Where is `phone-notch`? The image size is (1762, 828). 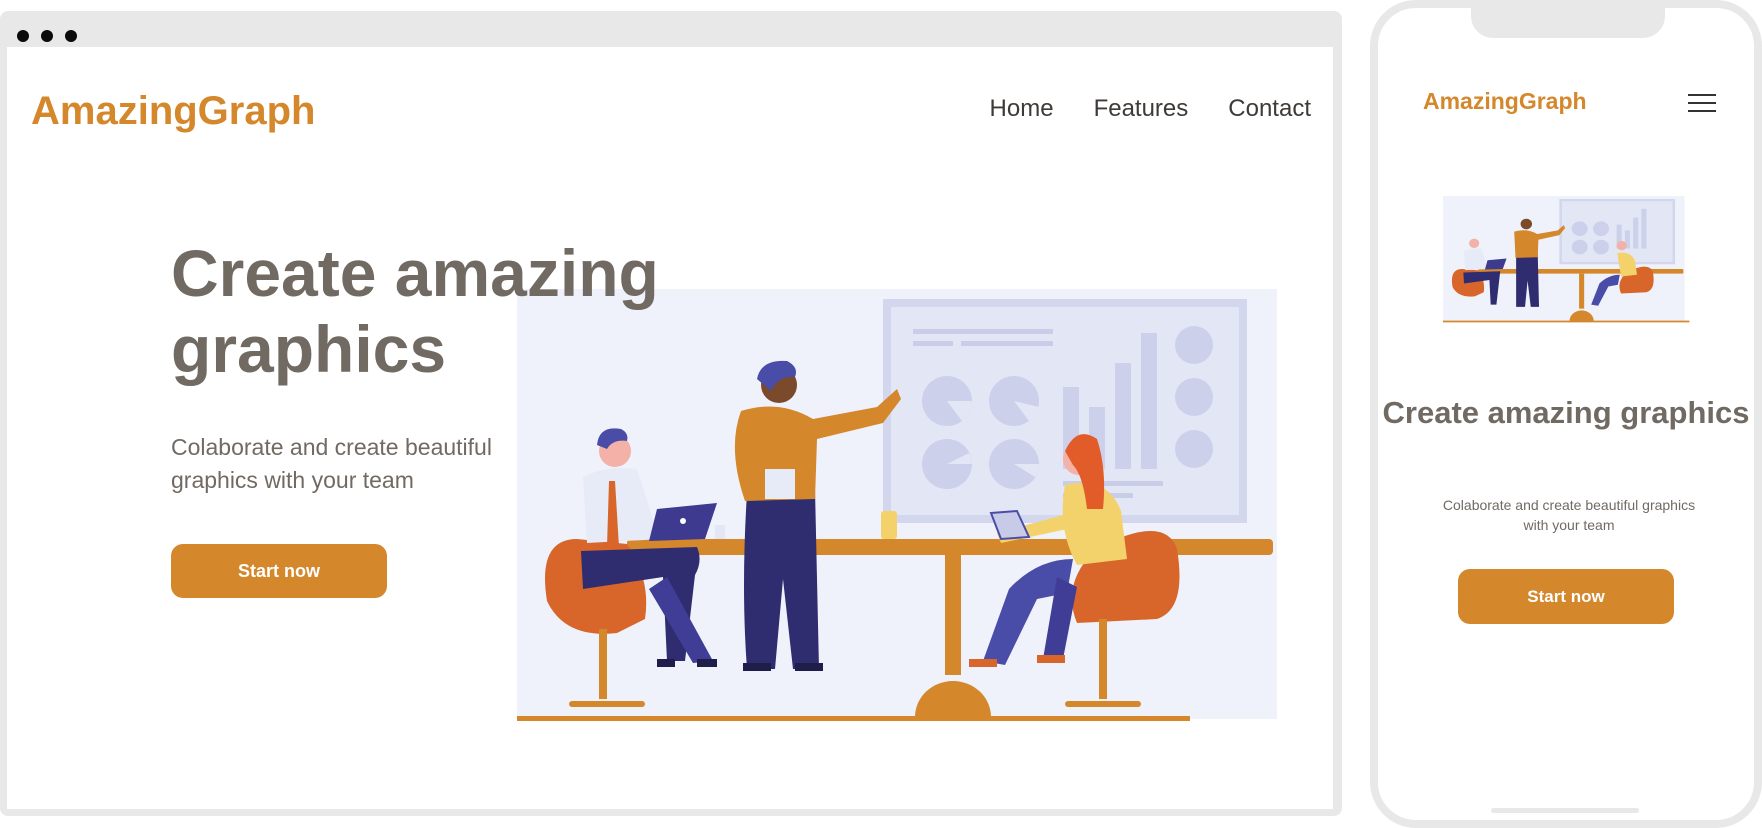
phone-notch is located at coordinates (1568, 23).